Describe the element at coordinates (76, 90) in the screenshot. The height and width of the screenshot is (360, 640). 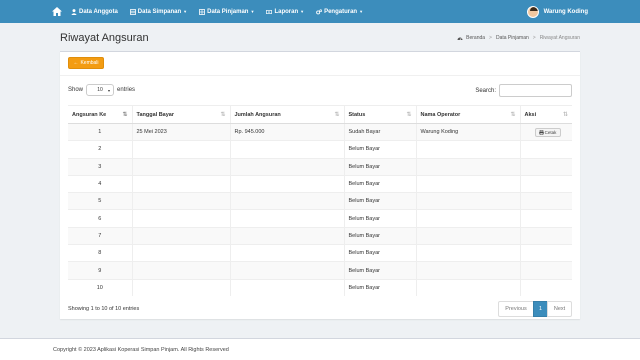
I see `show-label: Show` at that location.